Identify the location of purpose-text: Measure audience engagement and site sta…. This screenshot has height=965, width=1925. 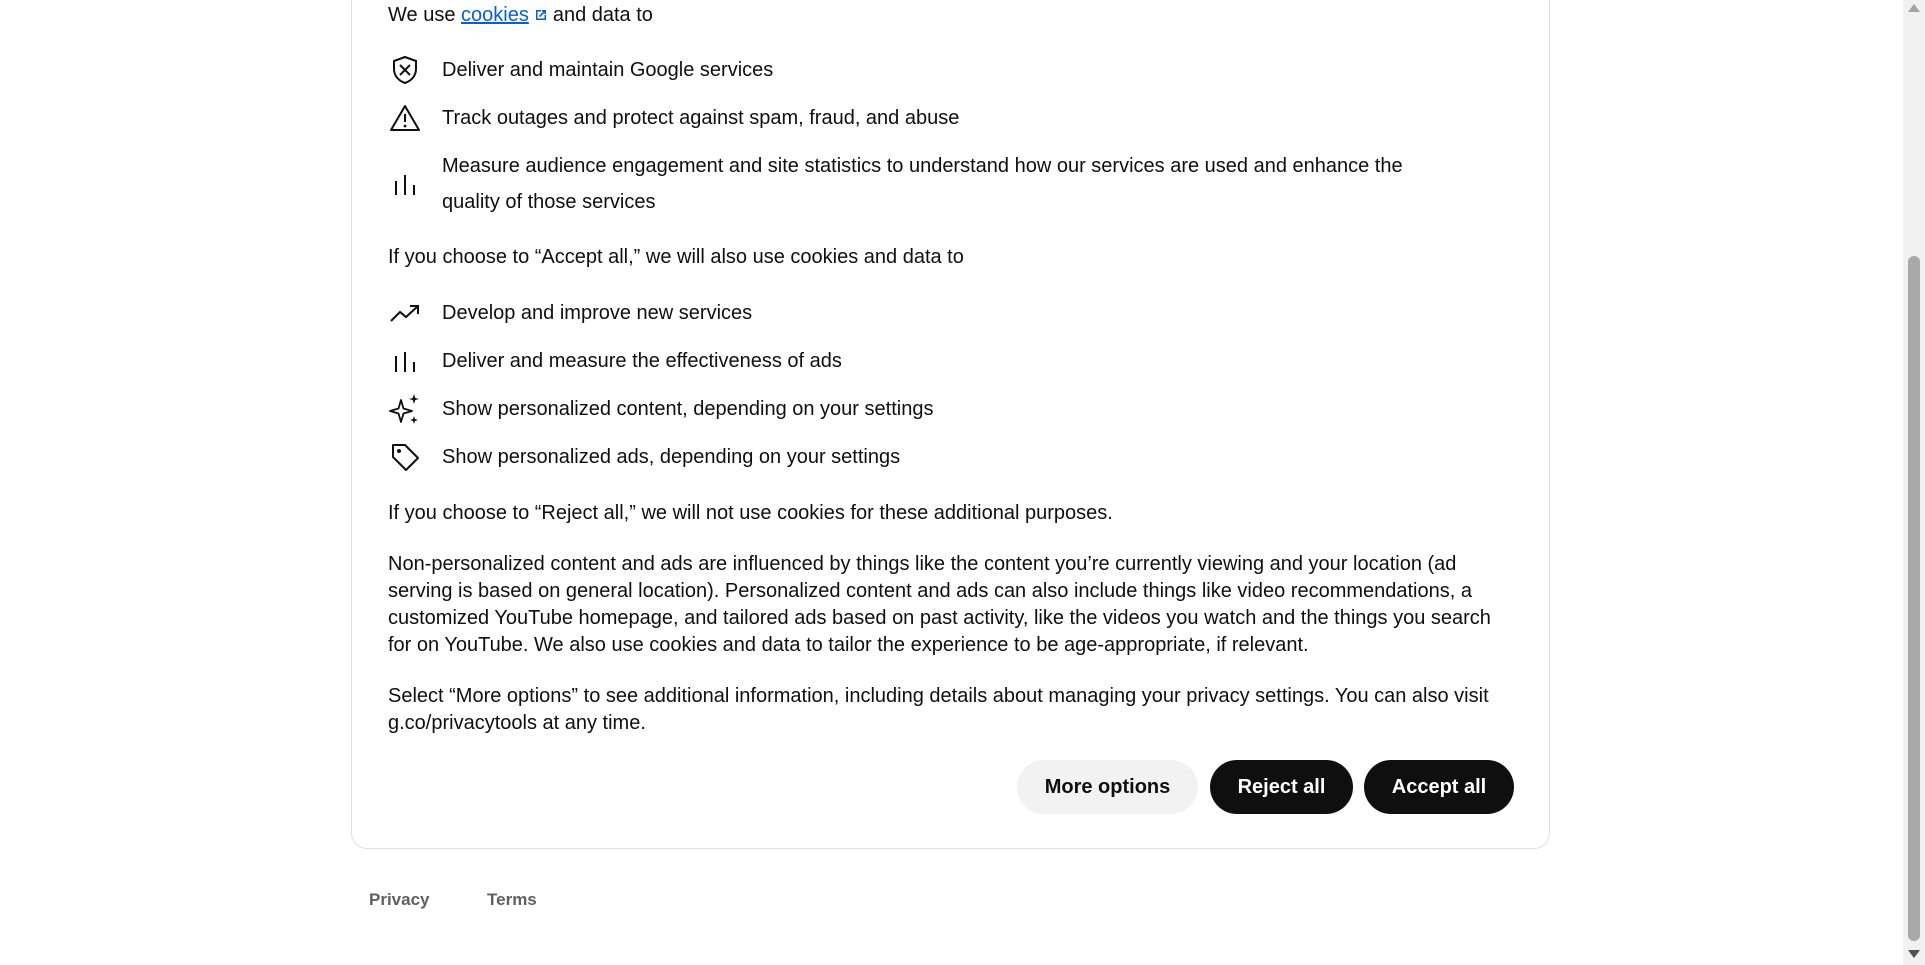
(922, 184).